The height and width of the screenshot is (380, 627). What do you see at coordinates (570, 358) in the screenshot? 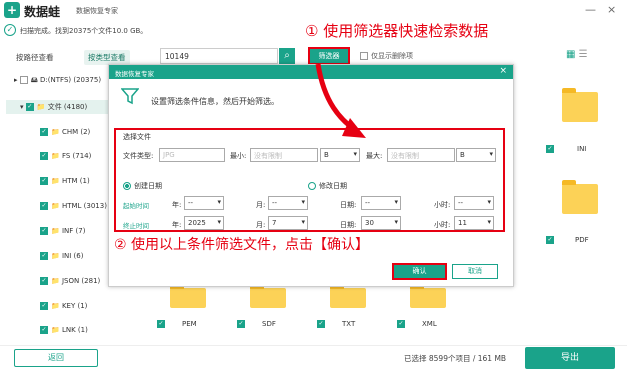
I see `export-button: 导出` at bounding box center [570, 358].